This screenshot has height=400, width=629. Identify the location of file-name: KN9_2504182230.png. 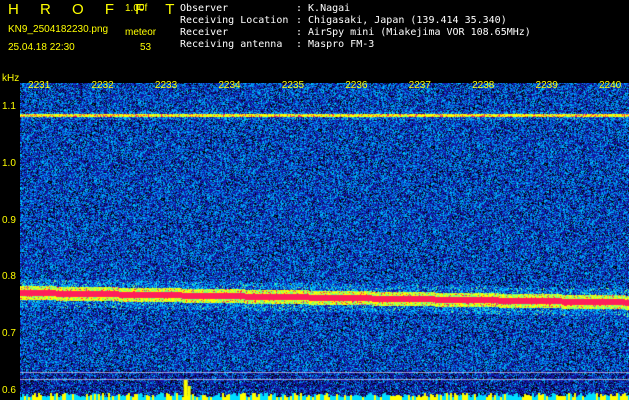
(58, 29).